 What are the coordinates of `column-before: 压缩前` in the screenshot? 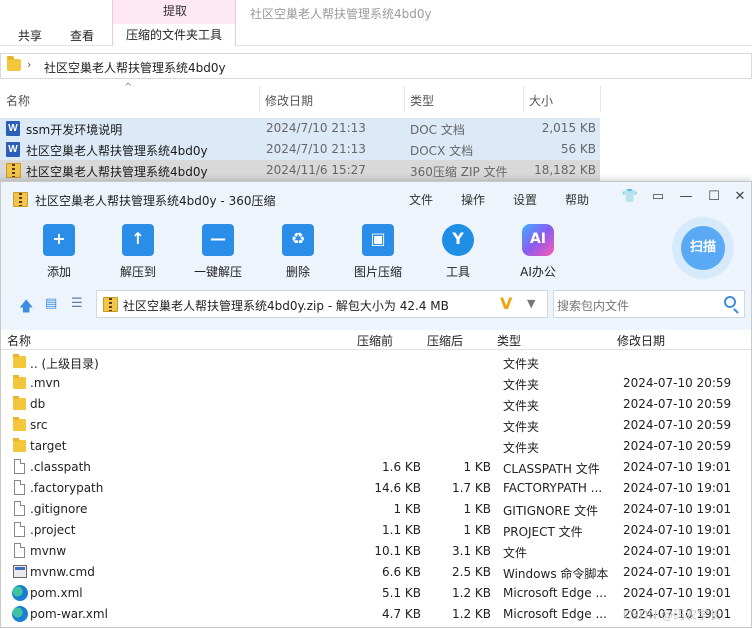 It's located at (375, 340).